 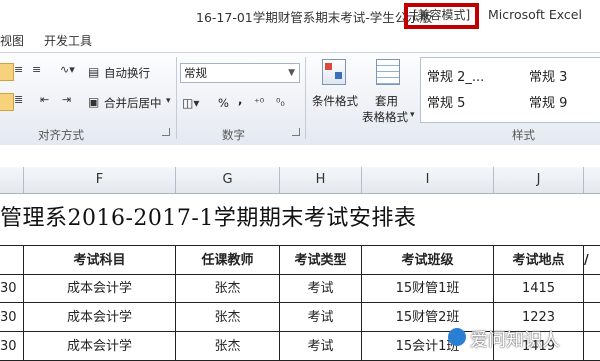 What do you see at coordinates (240, 73) in the screenshot?
I see `number-format-select: 常规 ▼` at bounding box center [240, 73].